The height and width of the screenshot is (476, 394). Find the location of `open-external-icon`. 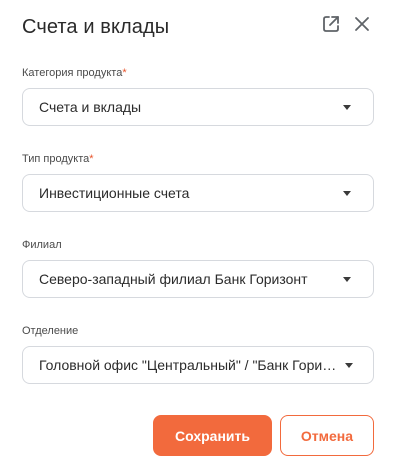

open-external-icon is located at coordinates (331, 24).